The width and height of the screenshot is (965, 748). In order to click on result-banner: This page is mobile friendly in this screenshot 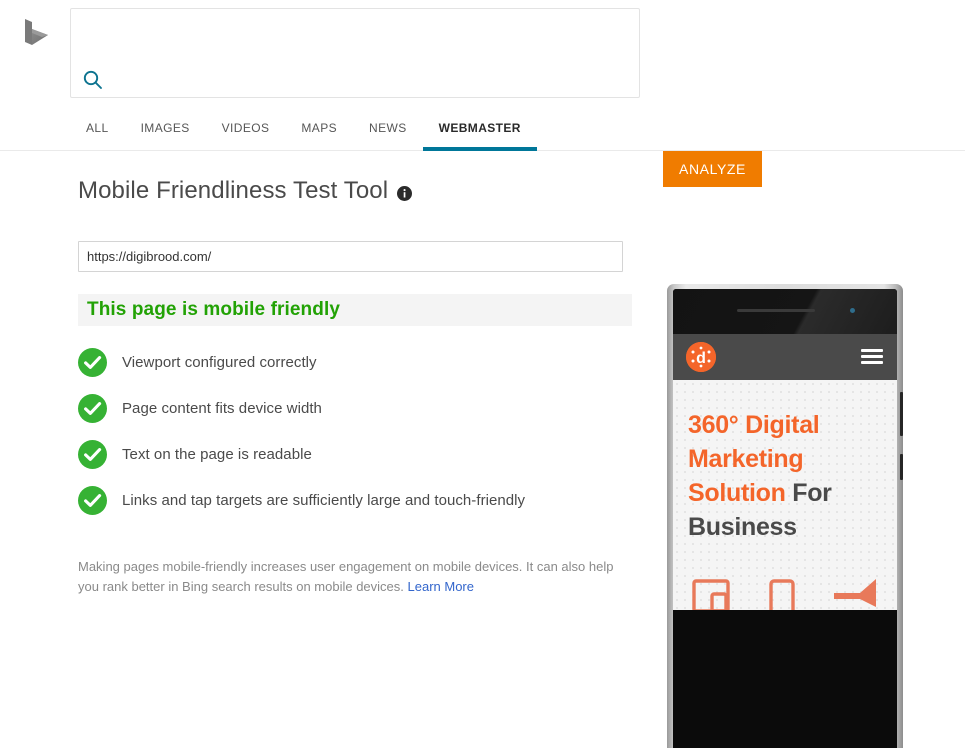, I will do `click(355, 310)`.